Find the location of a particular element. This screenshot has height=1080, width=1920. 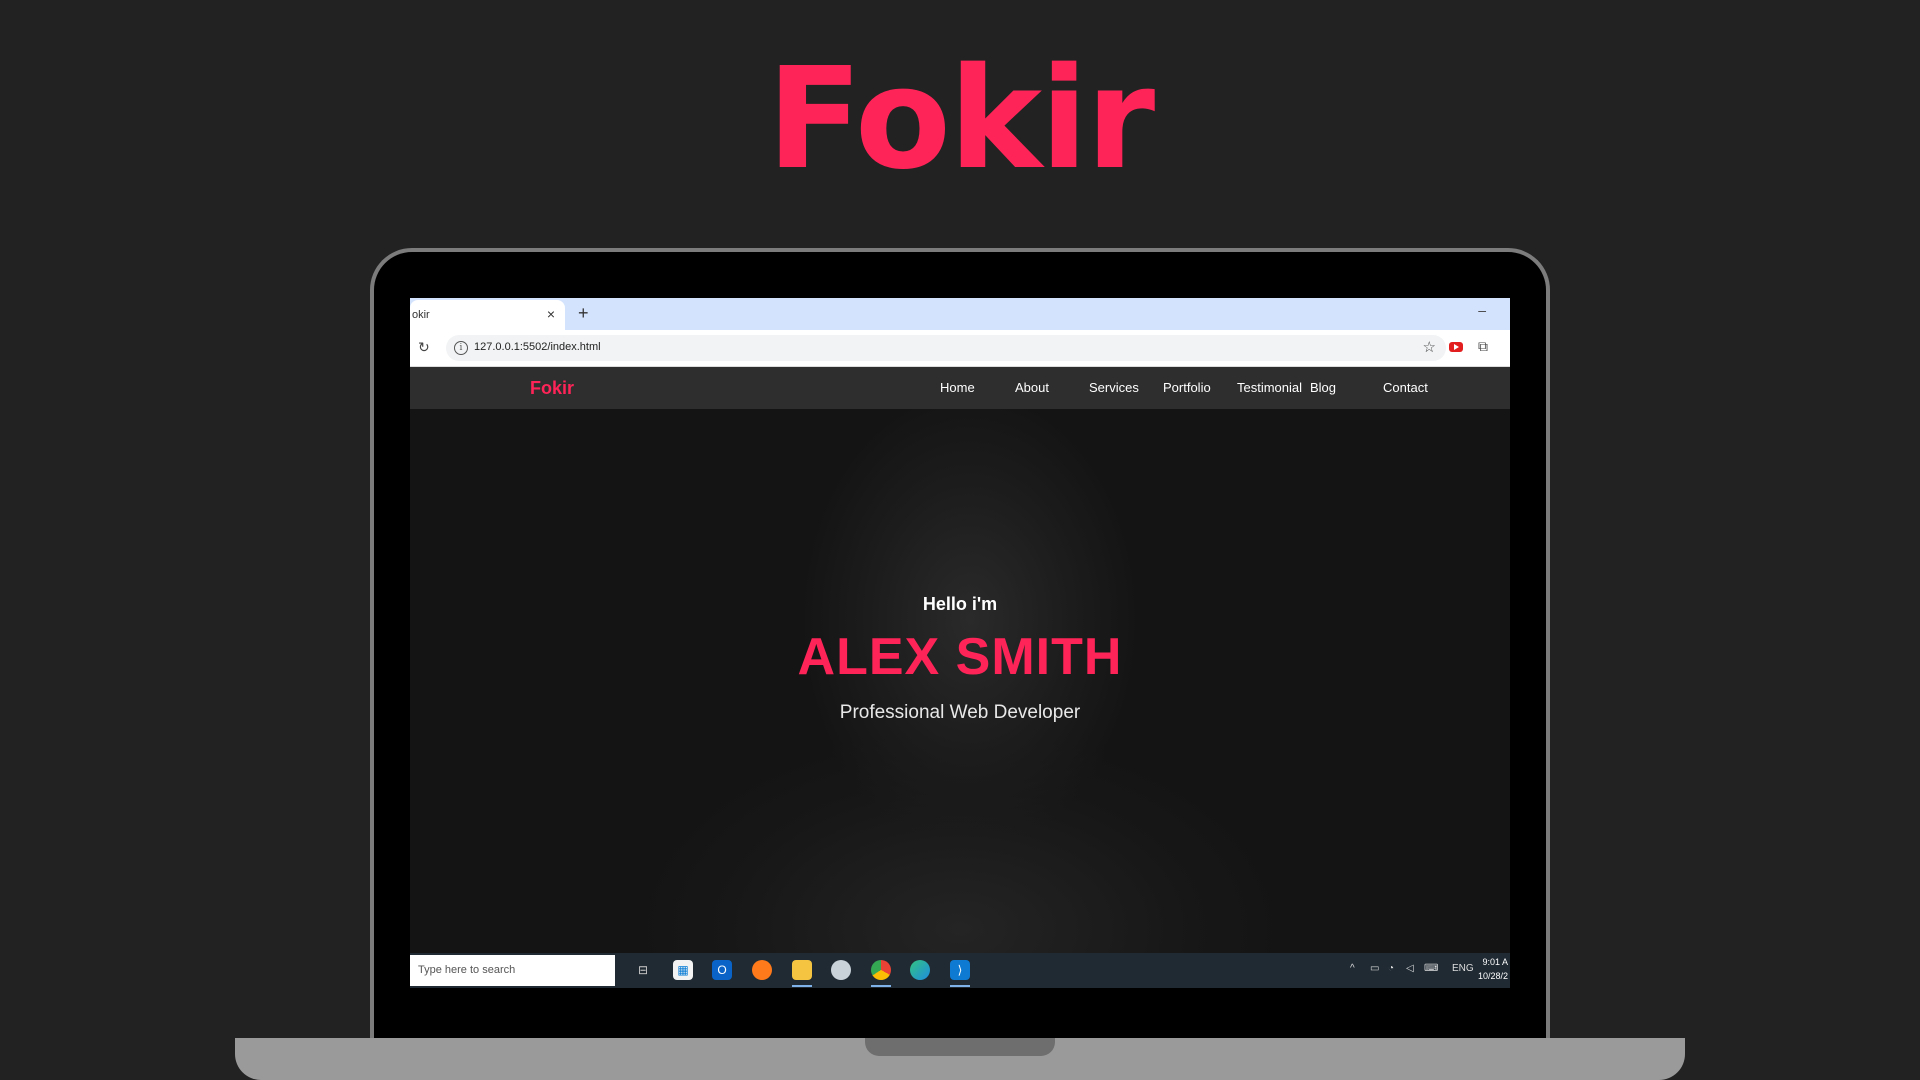

browser-toolbar: ↻ i 127.0.0.1:5502/index.html ☆ ⧉ is located at coordinates (960, 348).